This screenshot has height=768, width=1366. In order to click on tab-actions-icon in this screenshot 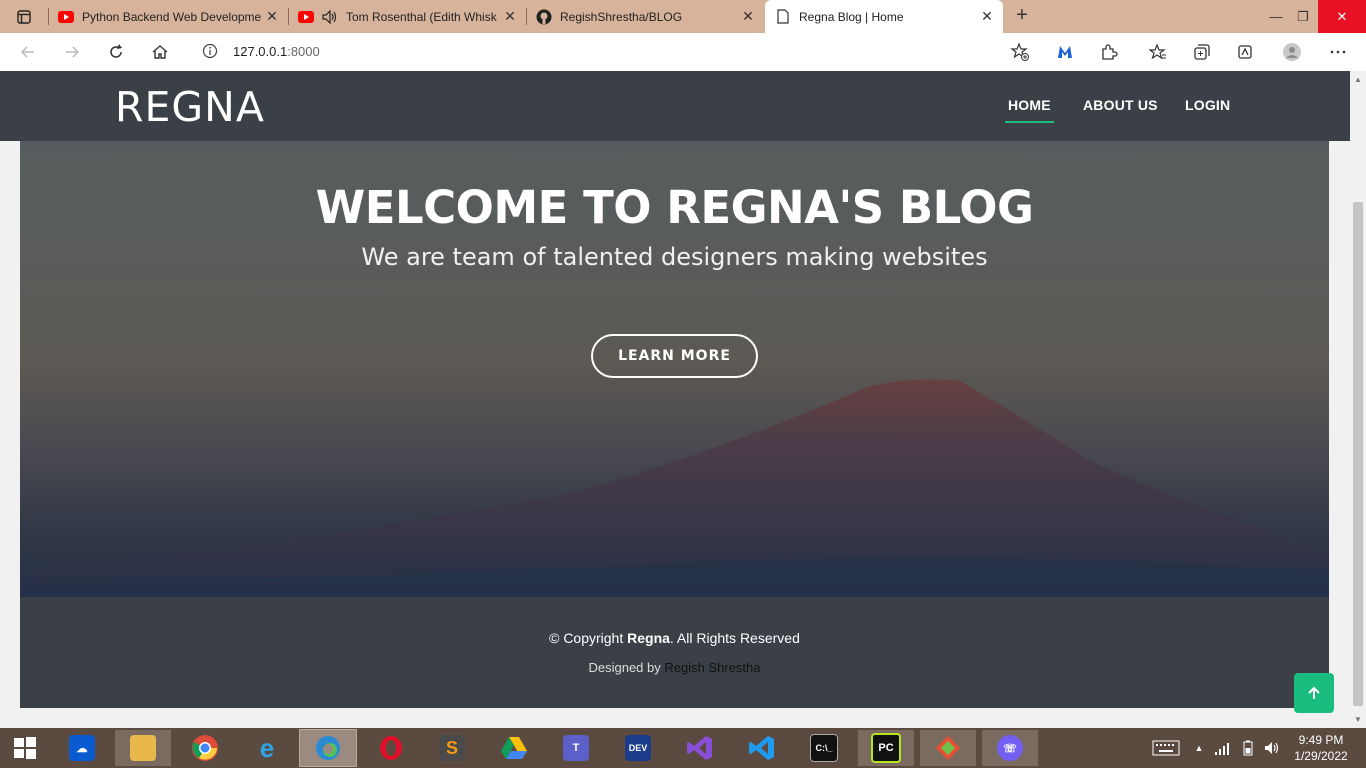, I will do `click(24, 17)`.